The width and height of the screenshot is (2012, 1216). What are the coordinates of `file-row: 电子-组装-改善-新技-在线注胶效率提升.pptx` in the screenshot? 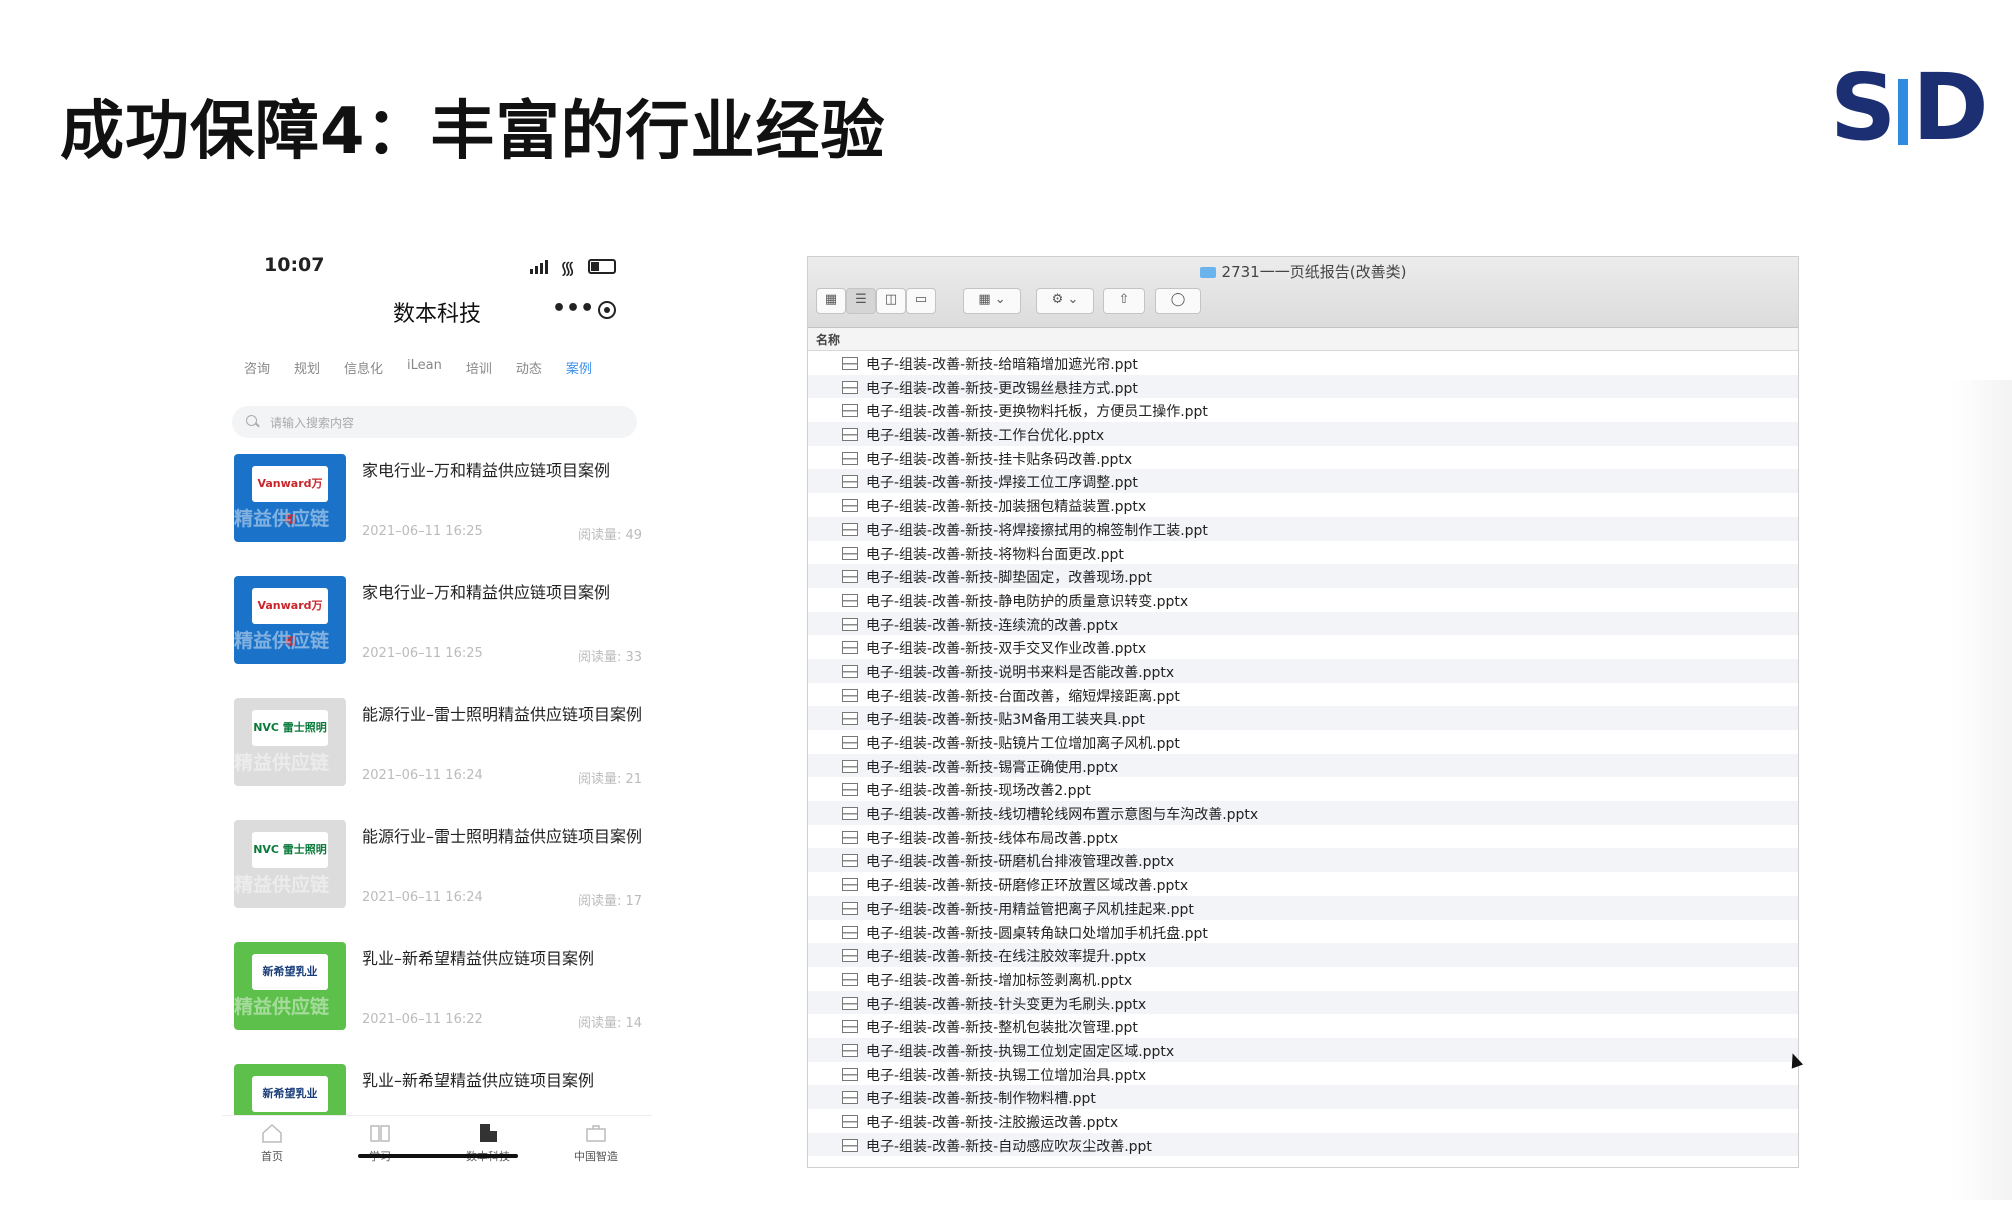 It's located at (1303, 955).